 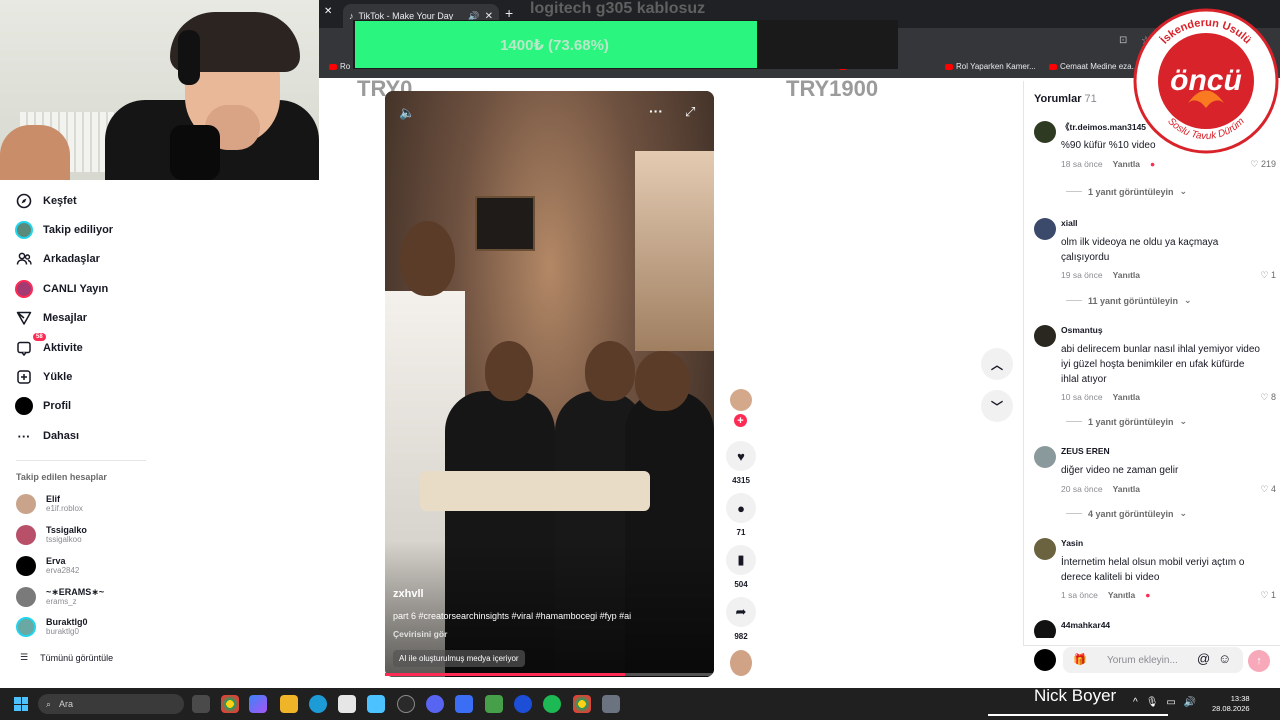 I want to click on comment-username: Osmantuş, so click(x=1082, y=330).